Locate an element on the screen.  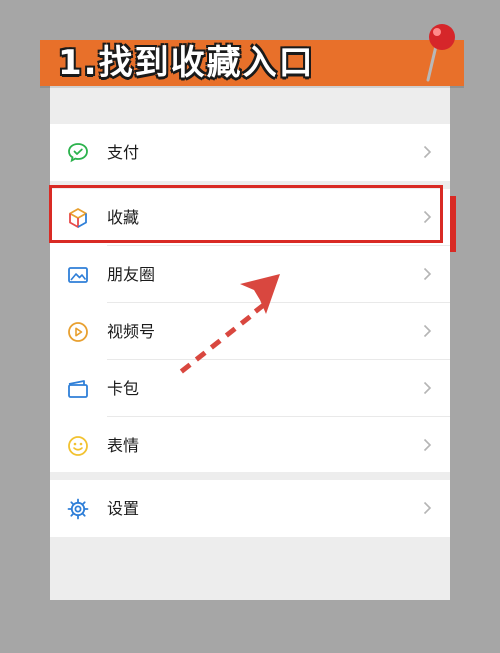
sticker-smile-icon is located at coordinates (78, 446).